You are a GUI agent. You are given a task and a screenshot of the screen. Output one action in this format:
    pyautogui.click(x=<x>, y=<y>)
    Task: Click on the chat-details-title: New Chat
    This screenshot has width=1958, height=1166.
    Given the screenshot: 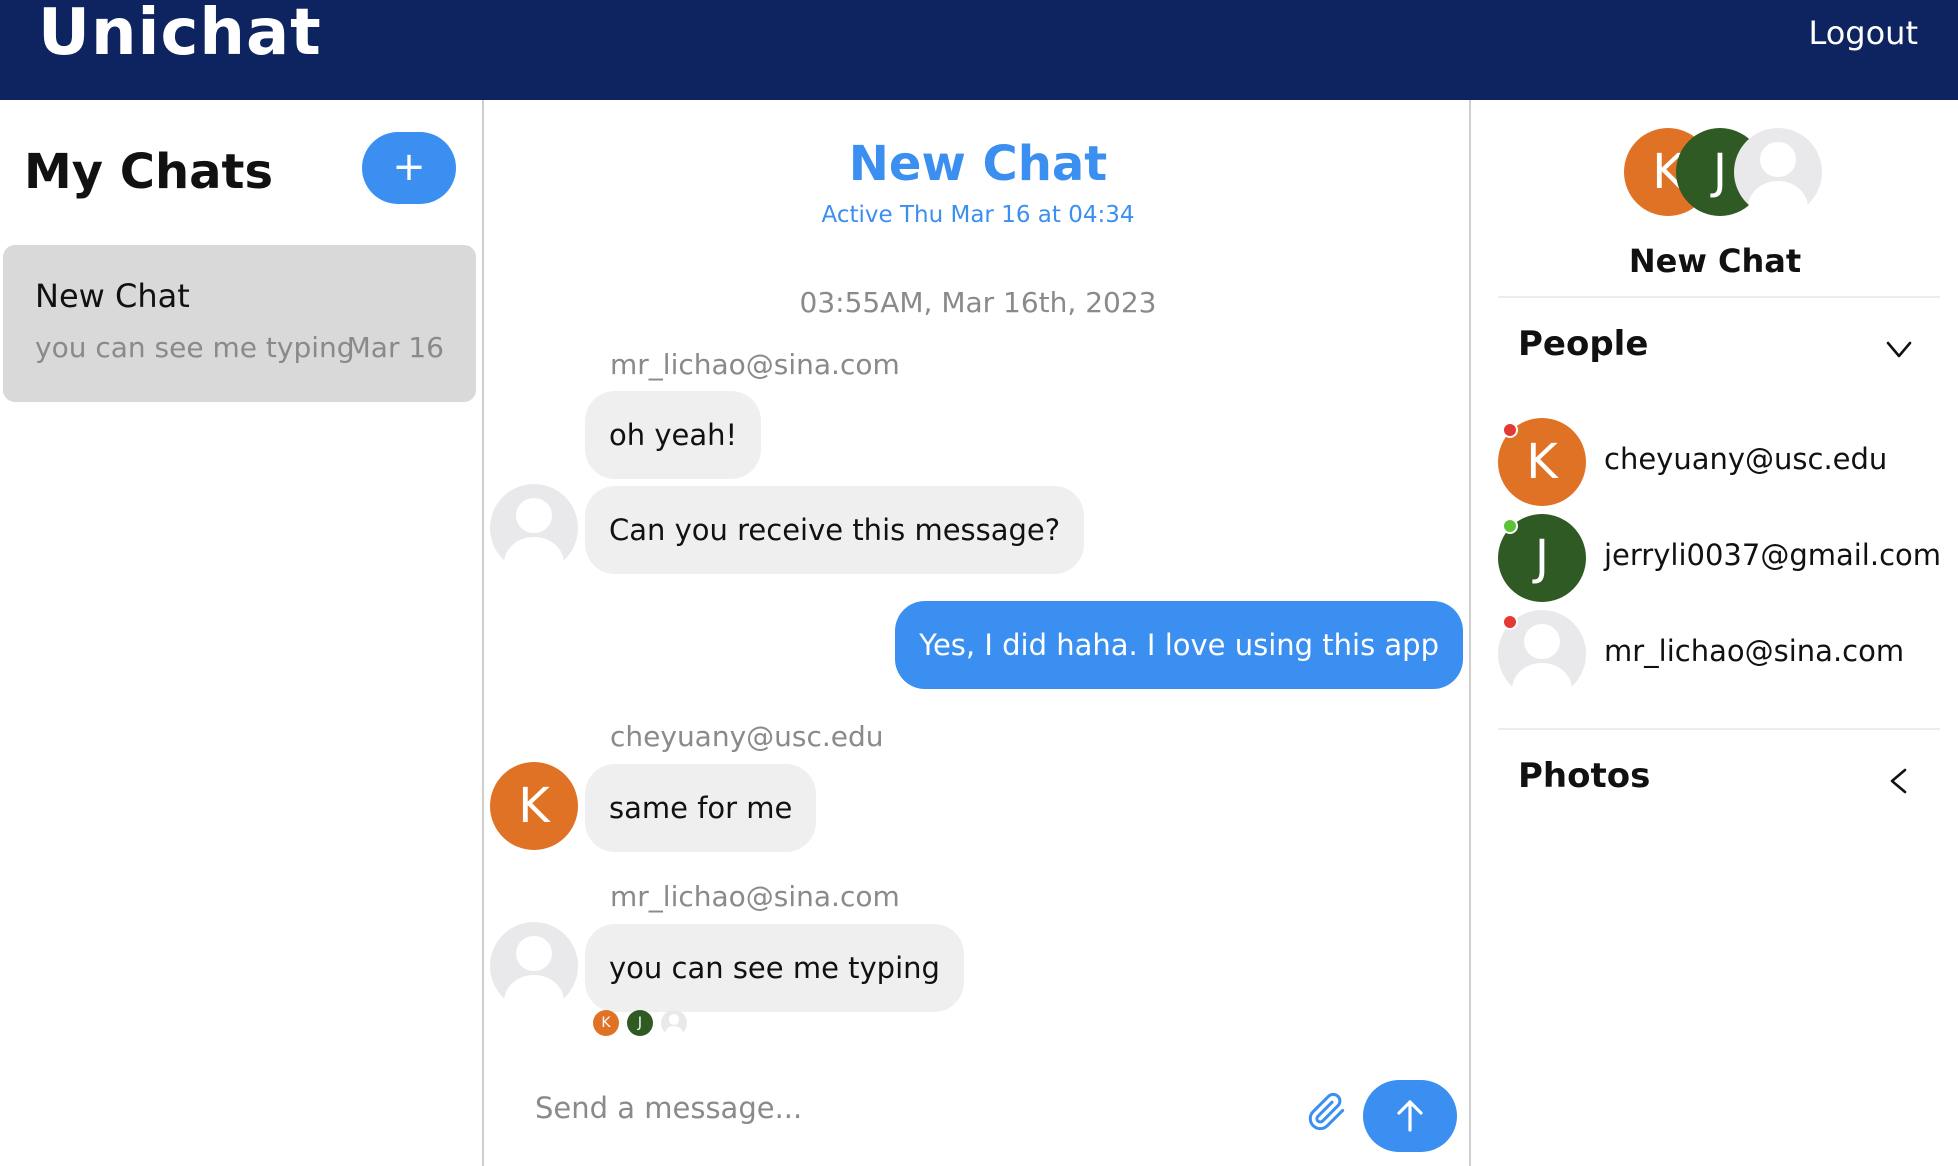 What is the action you would take?
    pyautogui.click(x=1715, y=261)
    